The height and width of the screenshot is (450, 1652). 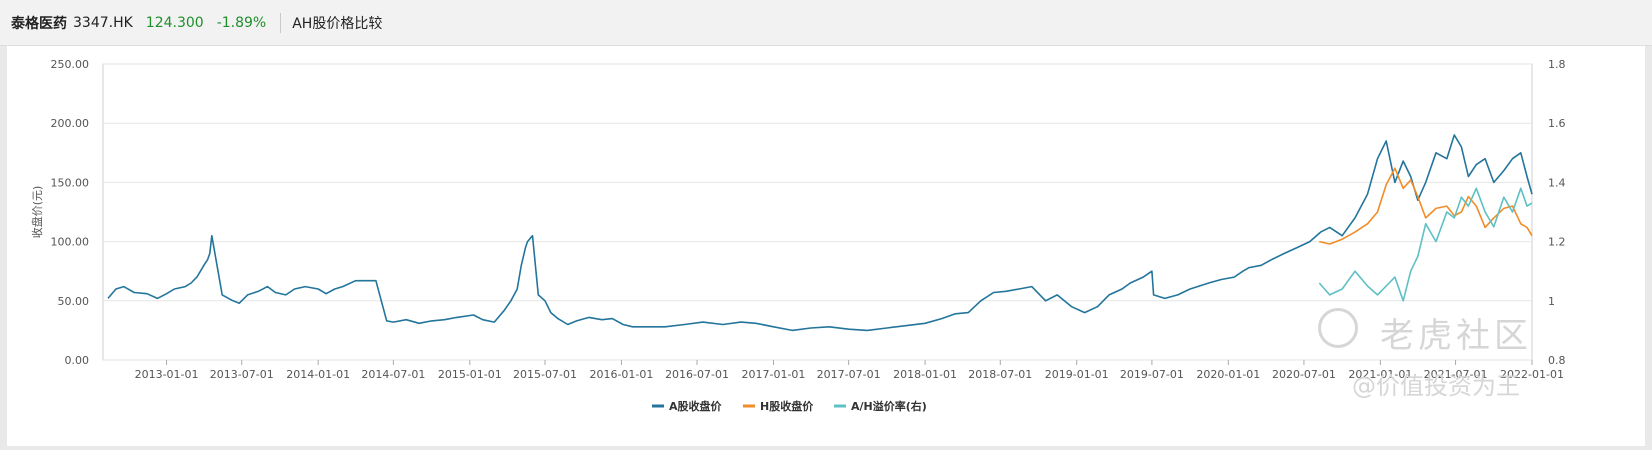 I want to click on x-tick-label: 2014-01-01, so click(x=318, y=374).